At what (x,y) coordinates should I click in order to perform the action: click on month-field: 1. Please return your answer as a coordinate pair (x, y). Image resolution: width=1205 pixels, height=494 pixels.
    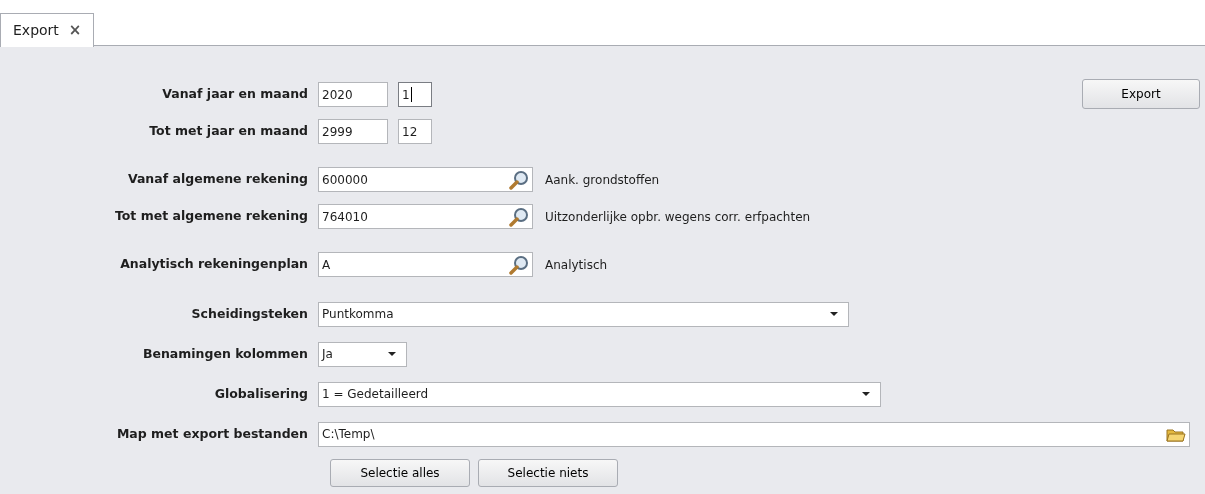
    Looking at the image, I should click on (415, 94).